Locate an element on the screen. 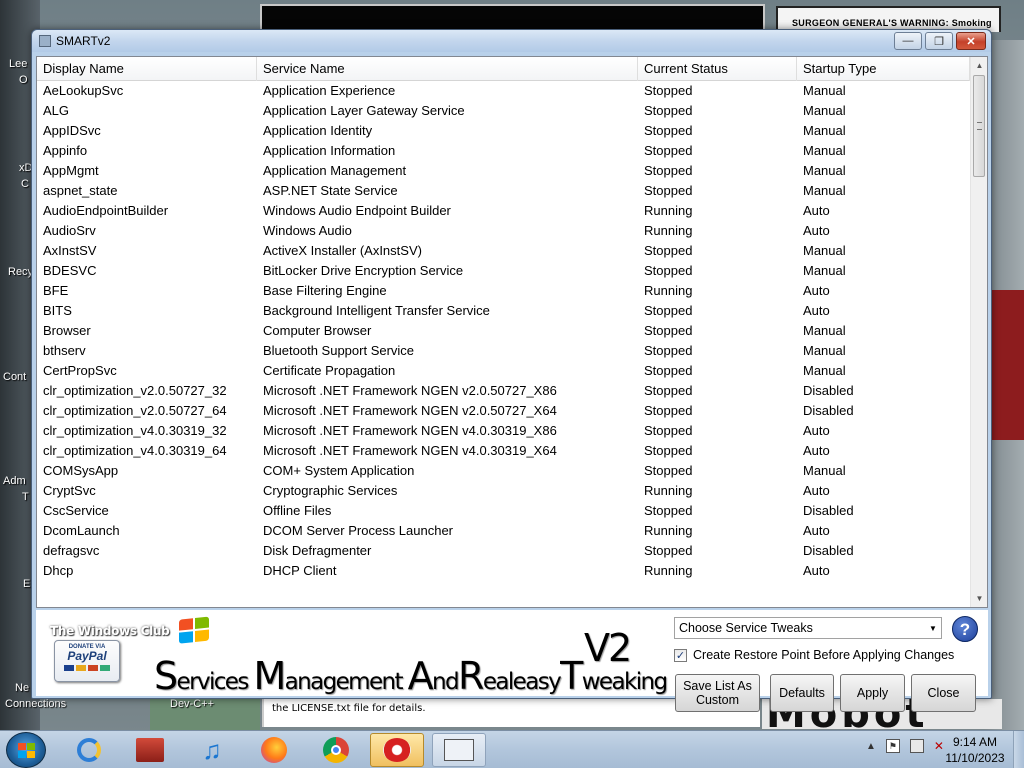  desktop-label: C is located at coordinates (25, 184).